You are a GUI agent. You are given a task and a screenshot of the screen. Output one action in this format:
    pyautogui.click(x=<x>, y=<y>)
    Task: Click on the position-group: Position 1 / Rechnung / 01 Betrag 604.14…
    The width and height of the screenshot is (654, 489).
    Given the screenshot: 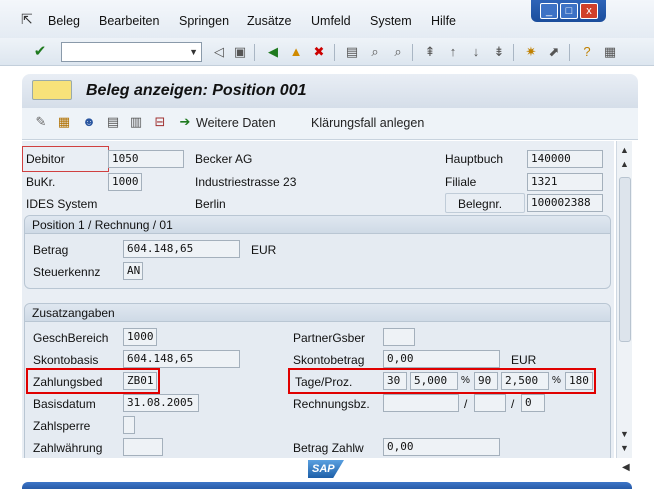 What is the action you would take?
    pyautogui.click(x=317, y=252)
    